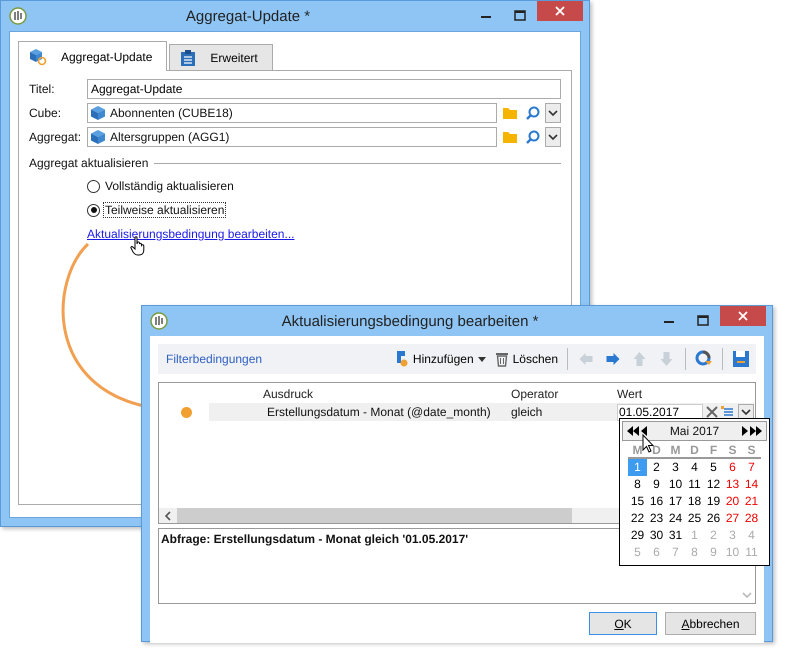 This screenshot has height=662, width=798. What do you see at coordinates (713, 518) in the screenshot?
I see `calendar-day: 26` at bounding box center [713, 518].